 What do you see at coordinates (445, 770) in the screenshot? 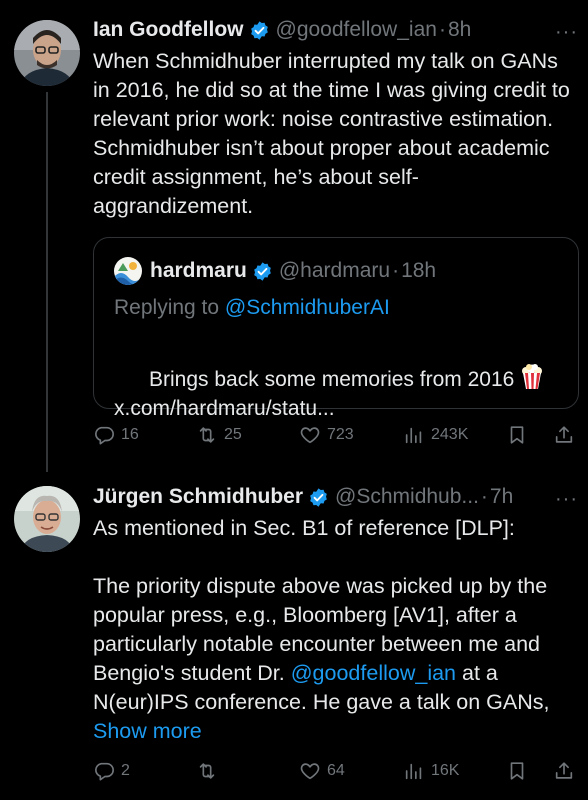
I see `view-count: 16K` at bounding box center [445, 770].